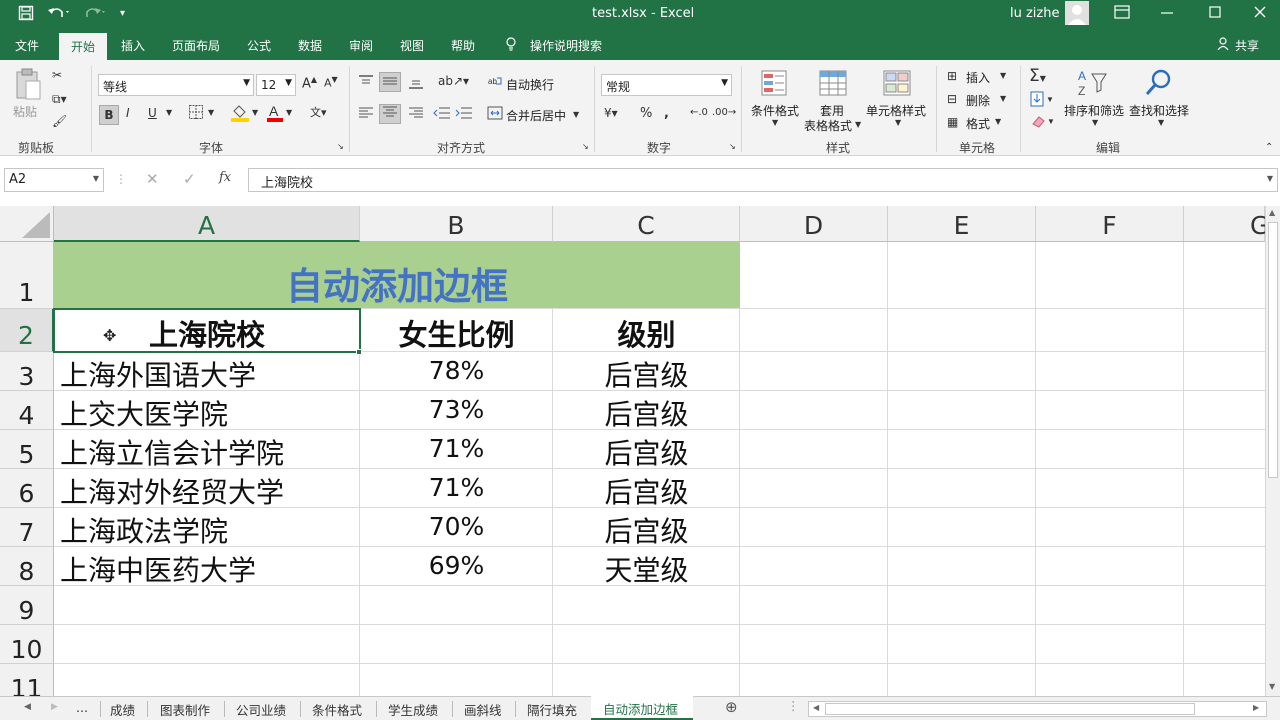 This screenshot has width=1280, height=720. What do you see at coordinates (225, 177) in the screenshot?
I see `insert-function-icon: fx` at bounding box center [225, 177].